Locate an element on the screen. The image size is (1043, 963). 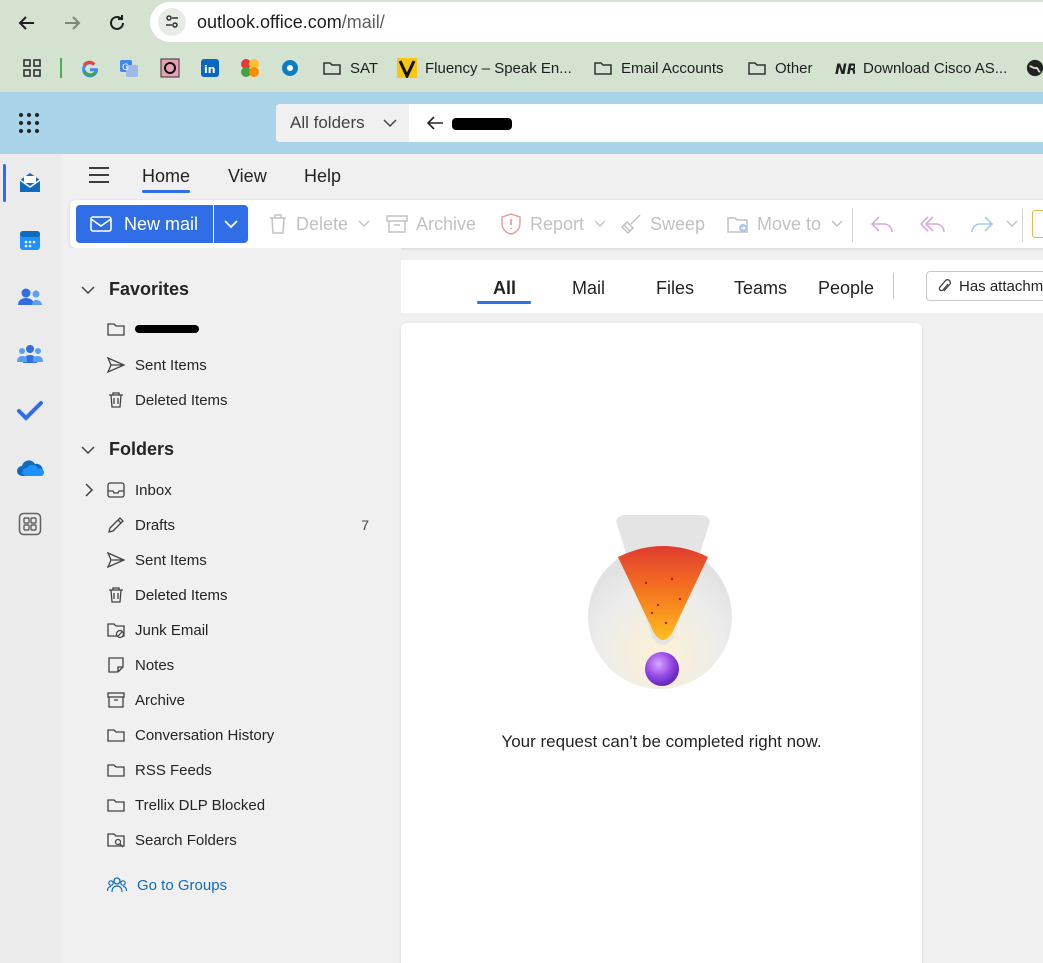
report-button: Report is located at coordinates (557, 224).